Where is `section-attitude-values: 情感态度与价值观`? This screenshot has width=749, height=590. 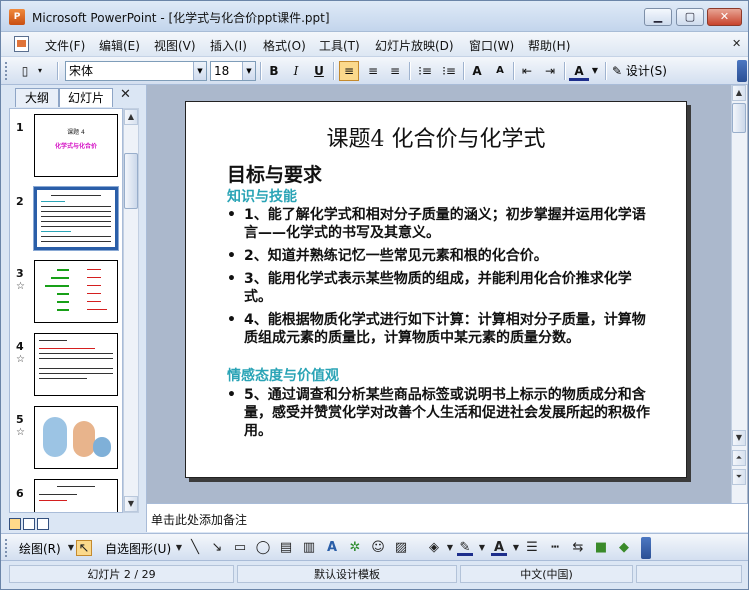 section-attitude-values: 情感态度与价值观 is located at coordinates (283, 375).